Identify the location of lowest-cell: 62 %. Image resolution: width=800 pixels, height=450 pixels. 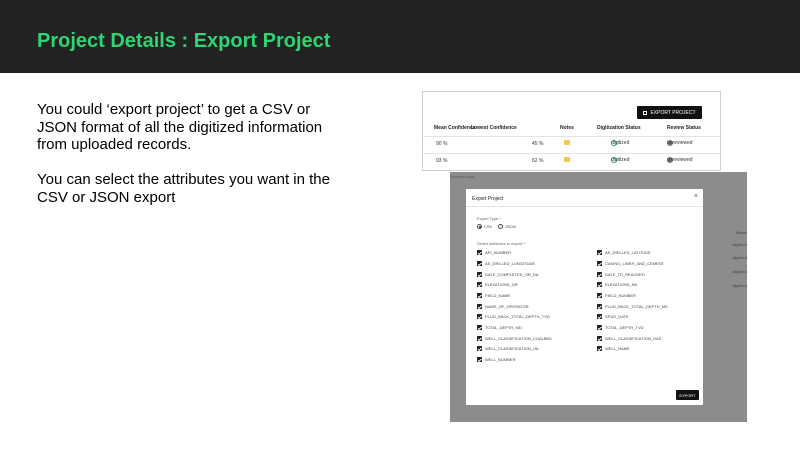
(538, 161).